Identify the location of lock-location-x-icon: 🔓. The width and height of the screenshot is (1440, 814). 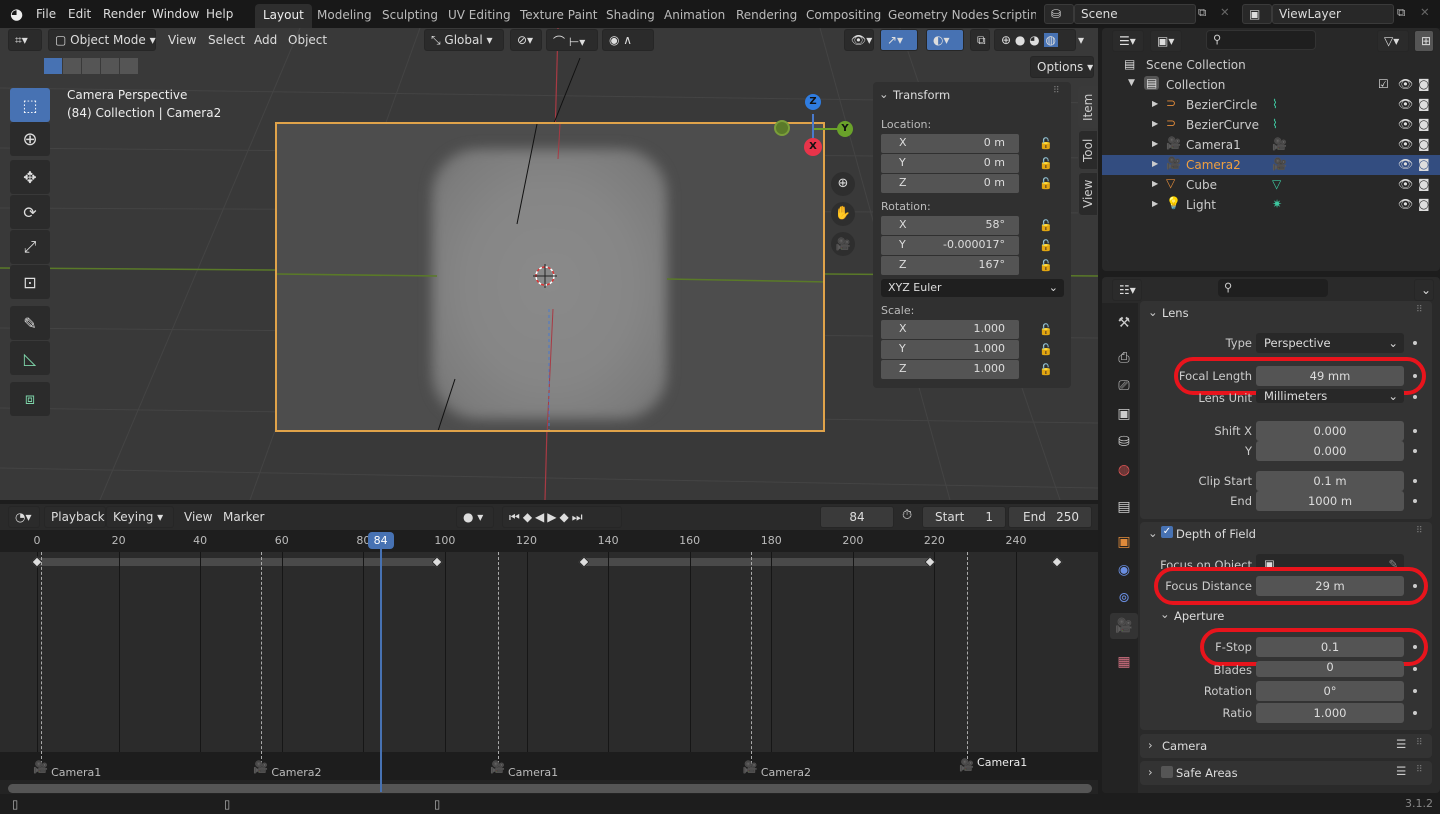
(1046, 143).